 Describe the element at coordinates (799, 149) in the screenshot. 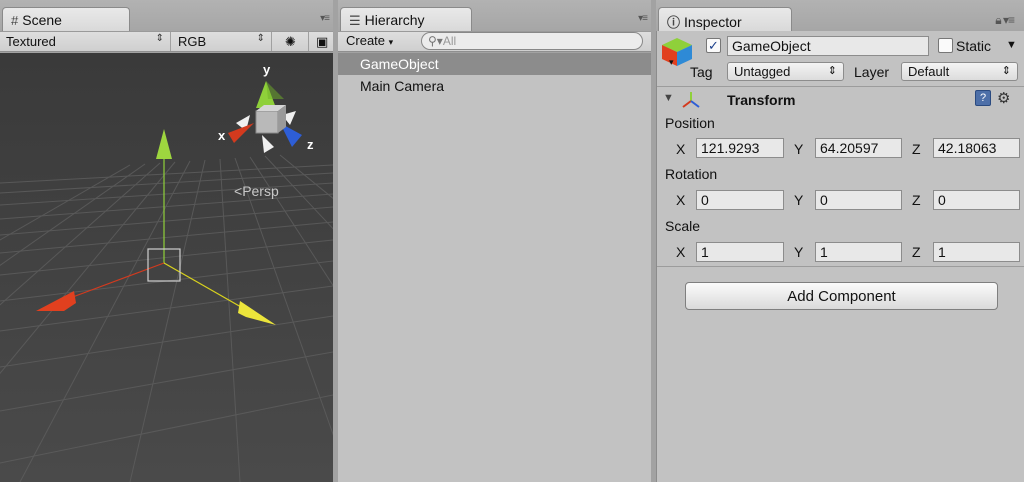

I see `position-y-label: Y` at that location.